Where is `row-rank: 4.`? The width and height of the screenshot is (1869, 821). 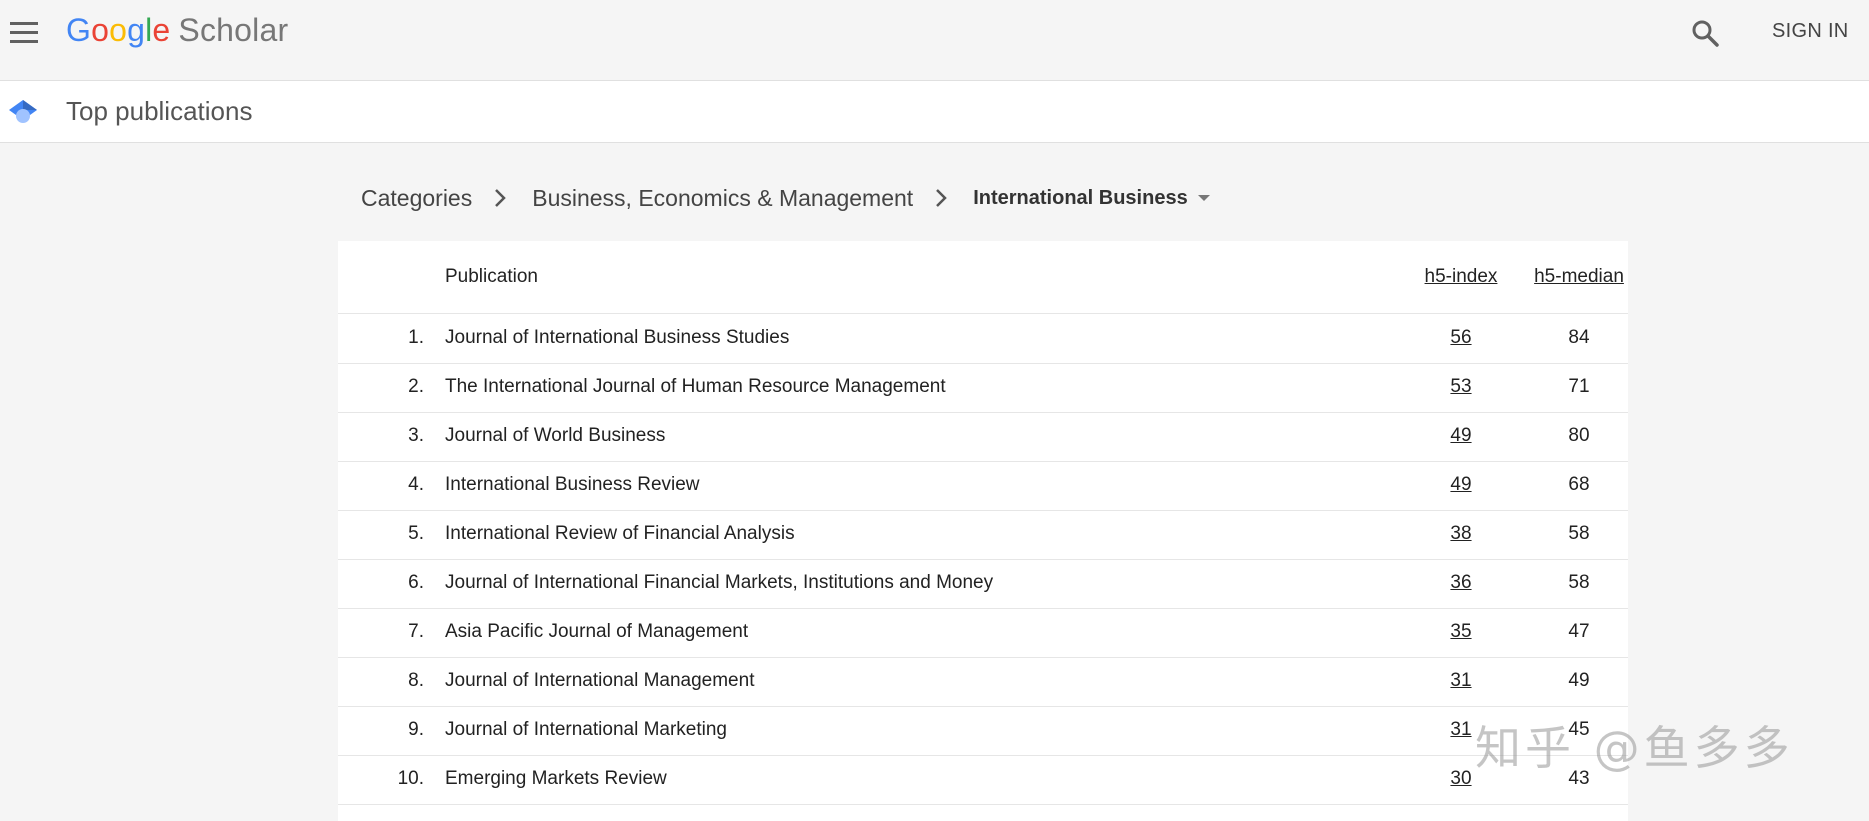
row-rank: 4. is located at coordinates (416, 484).